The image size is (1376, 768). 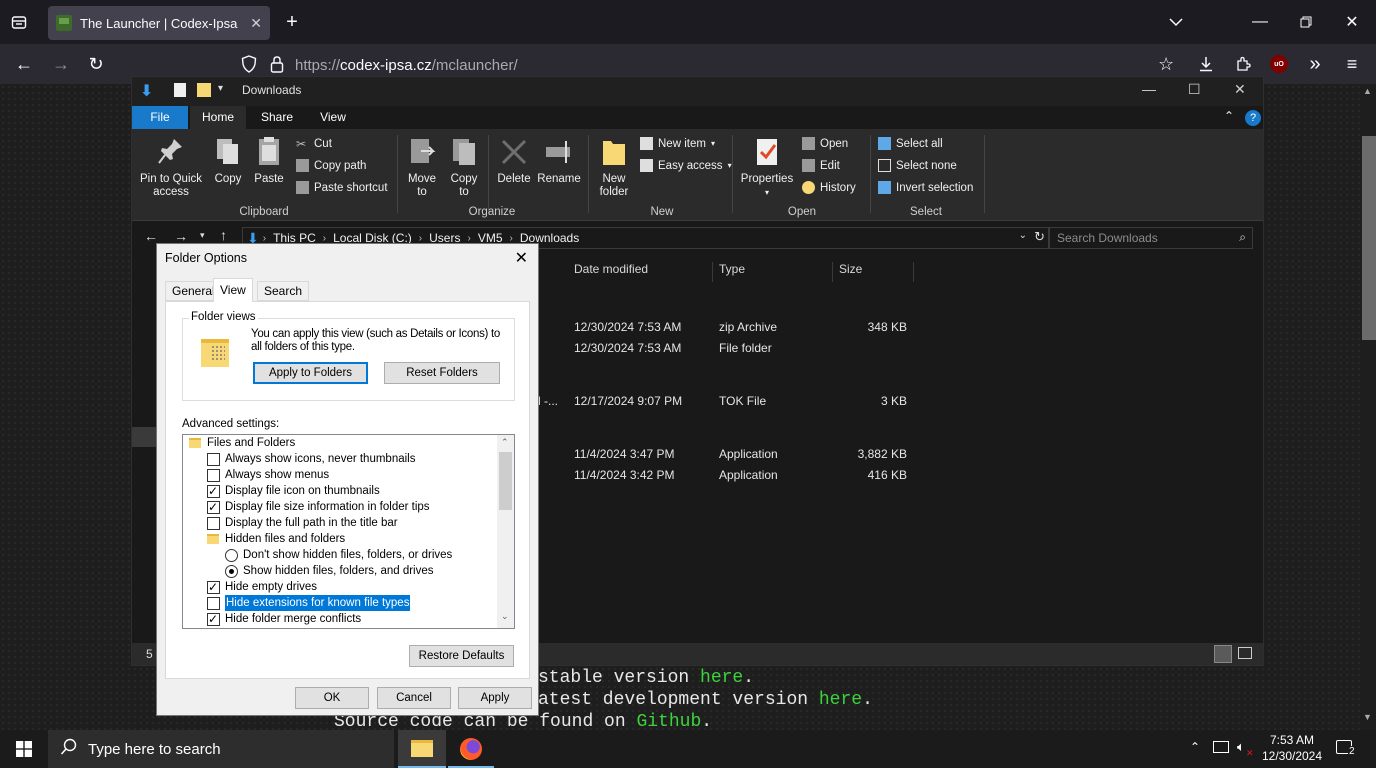 I want to click on copy-button: Copy, so click(x=228, y=160).